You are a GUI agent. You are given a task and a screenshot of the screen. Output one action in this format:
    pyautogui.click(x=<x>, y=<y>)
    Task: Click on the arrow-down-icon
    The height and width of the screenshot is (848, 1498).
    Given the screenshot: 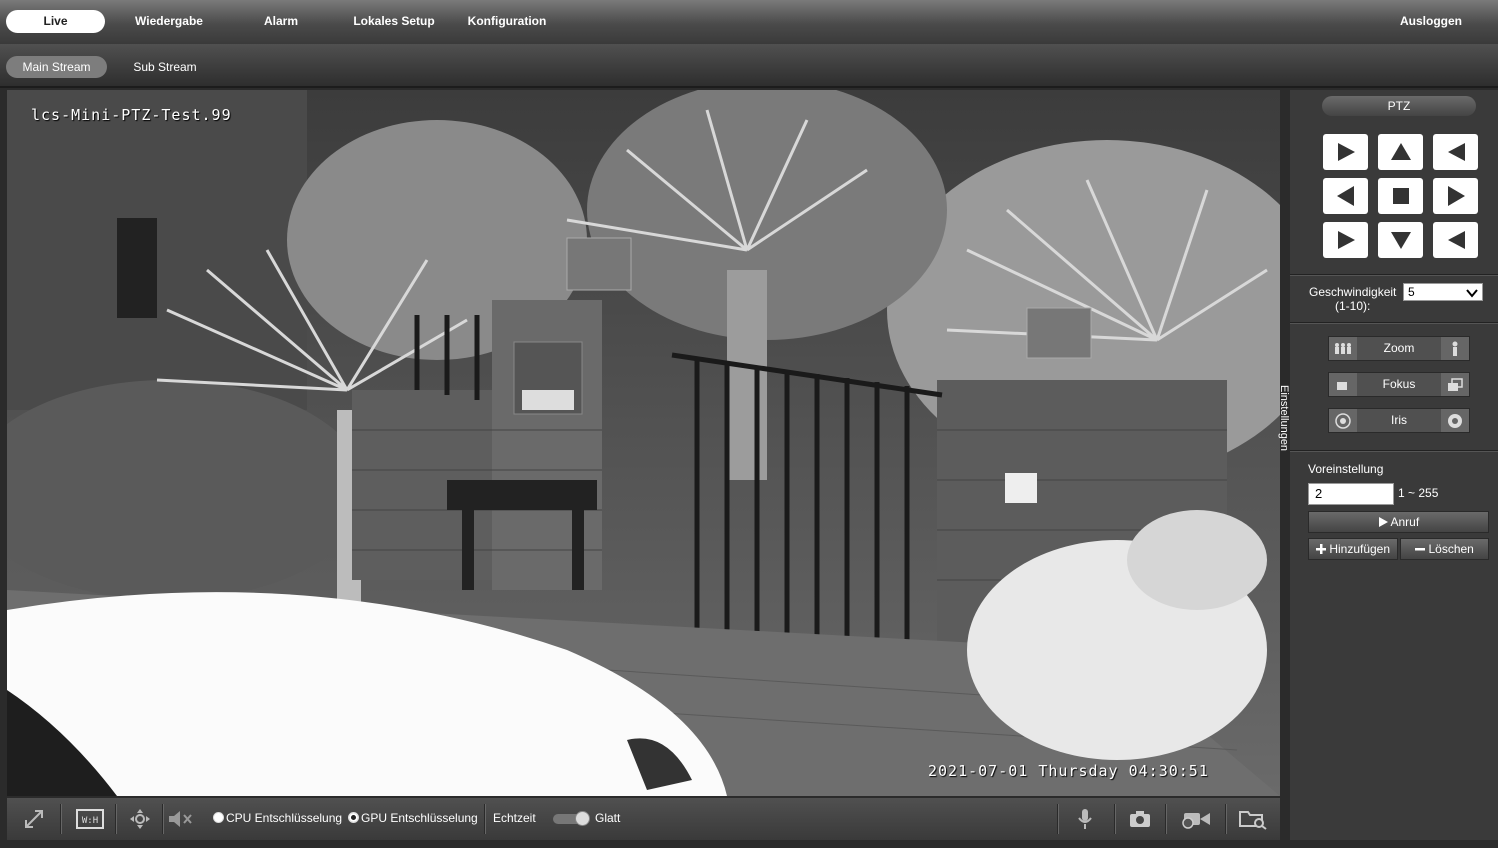 What is the action you would take?
    pyautogui.click(x=1400, y=240)
    